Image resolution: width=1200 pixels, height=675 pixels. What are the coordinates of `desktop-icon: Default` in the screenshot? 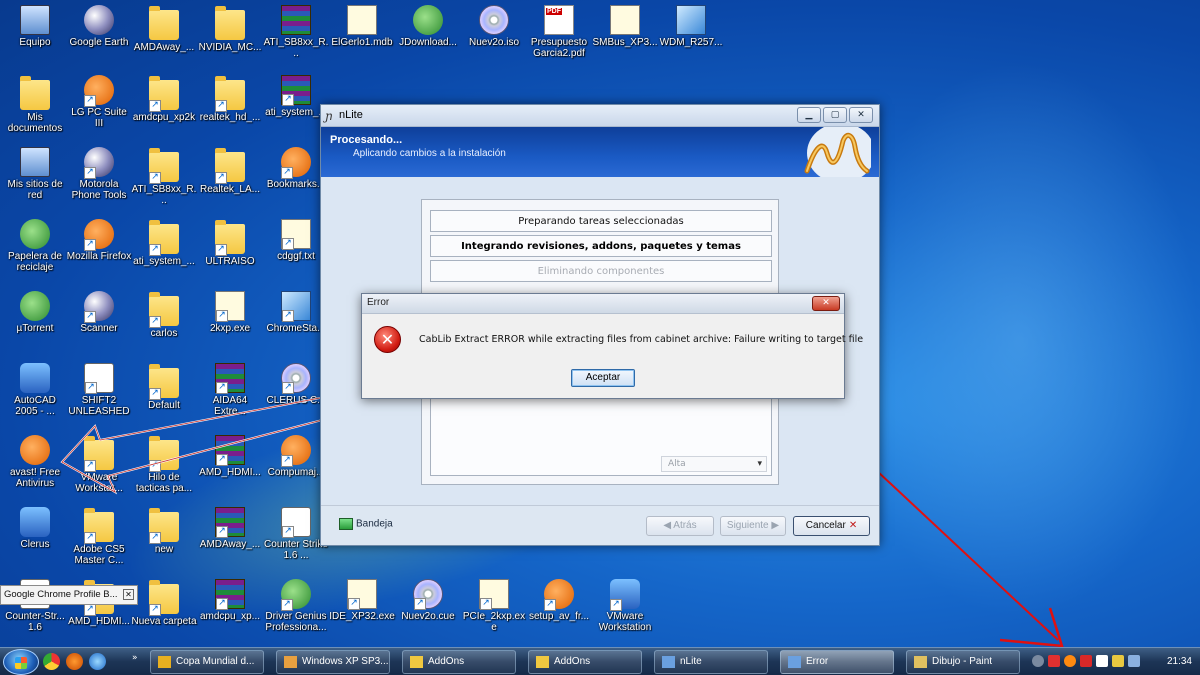 It's located at (164, 395).